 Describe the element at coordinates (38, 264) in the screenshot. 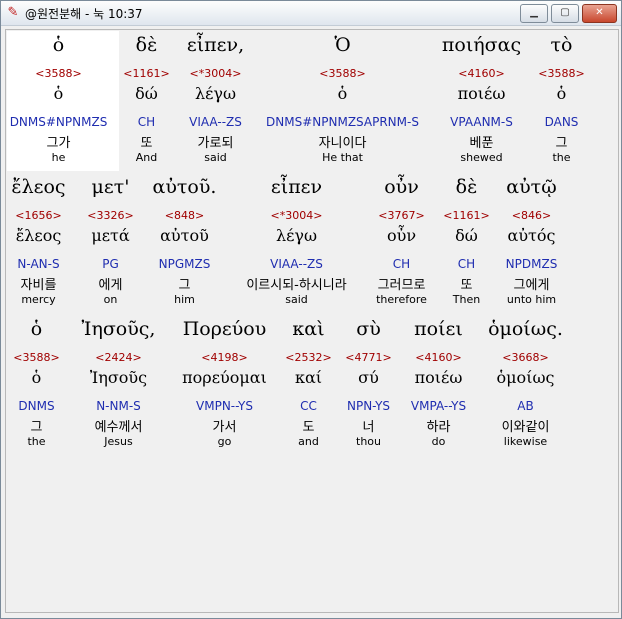

I see `parsing-code: N-AN-S` at that location.